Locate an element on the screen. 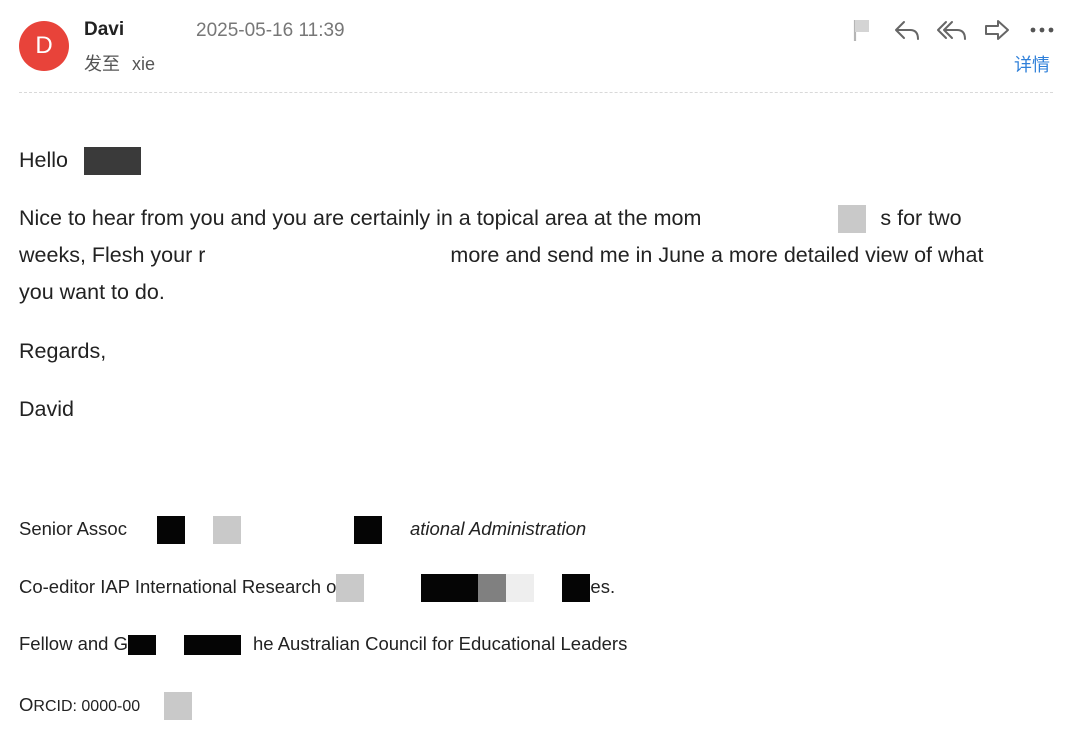 The height and width of the screenshot is (748, 1080). signature-text: ational Administration is located at coordinates (498, 528).